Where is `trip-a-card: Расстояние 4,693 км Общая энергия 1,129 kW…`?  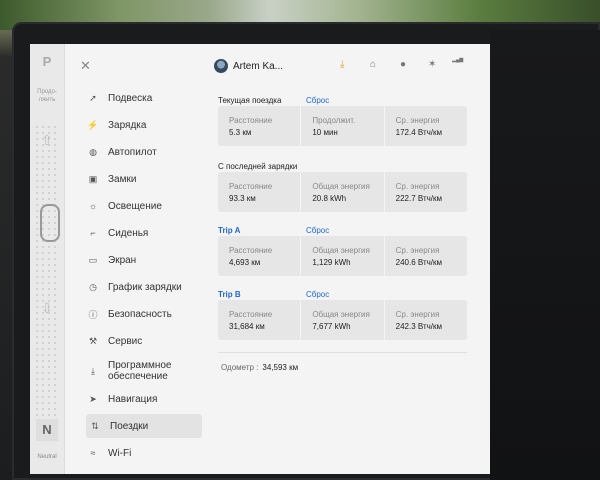
trip-a-card: Расстояние 4,693 км Общая энергия 1,129 kW… is located at coordinates (342, 256).